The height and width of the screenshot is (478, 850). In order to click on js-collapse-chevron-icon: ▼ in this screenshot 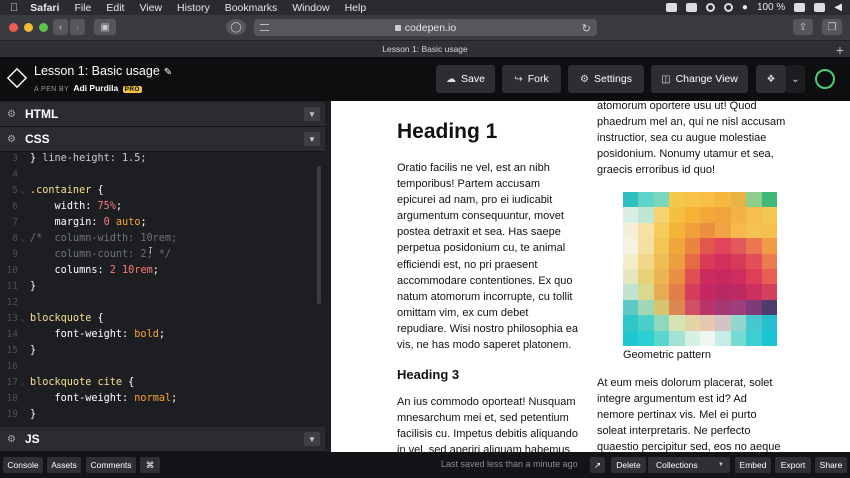, I will do `click(312, 439)`.